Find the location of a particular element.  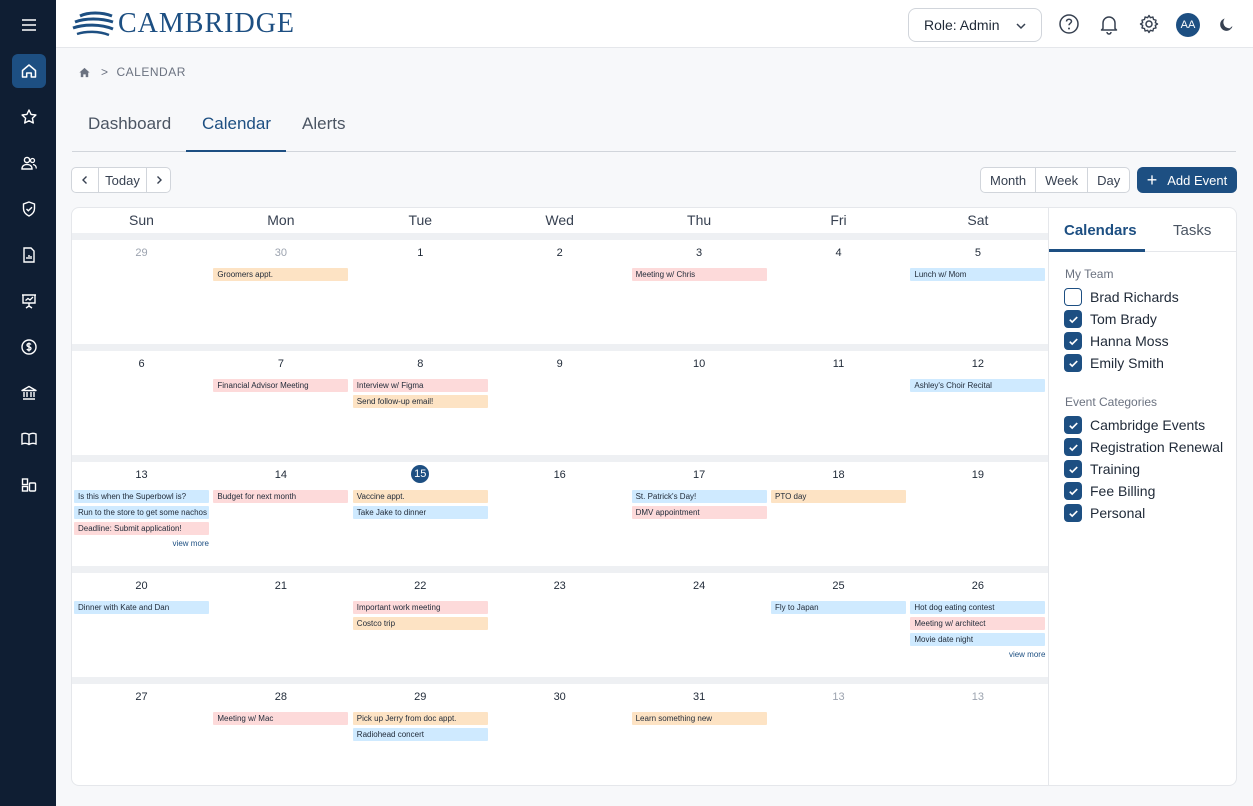

category-checkbox-row: Training is located at coordinates (1102, 469).